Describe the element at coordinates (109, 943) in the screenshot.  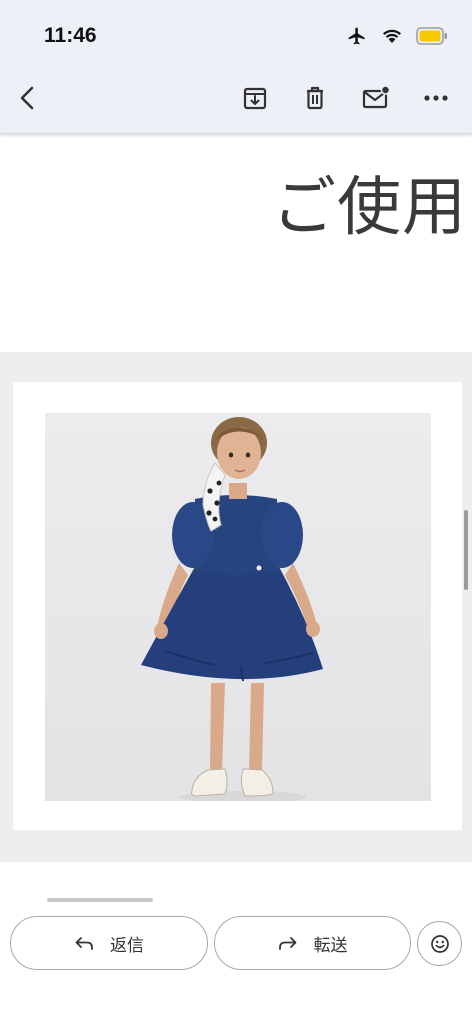
I see `reply-button: 返信` at that location.